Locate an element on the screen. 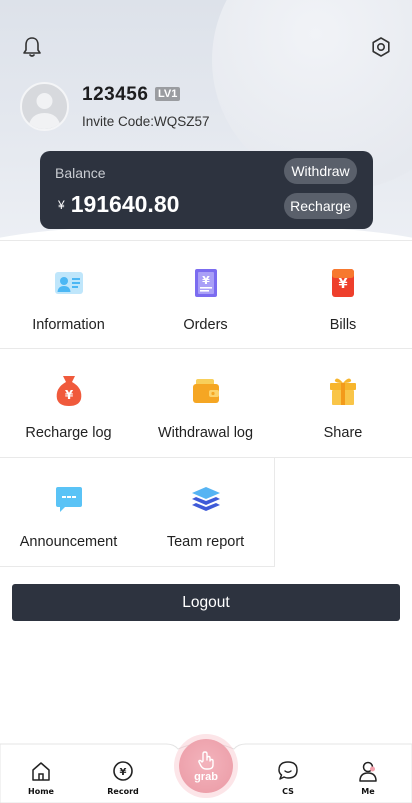 The height and width of the screenshot is (803, 412). balance-amount: ¥191640.80 is located at coordinates (118, 204).